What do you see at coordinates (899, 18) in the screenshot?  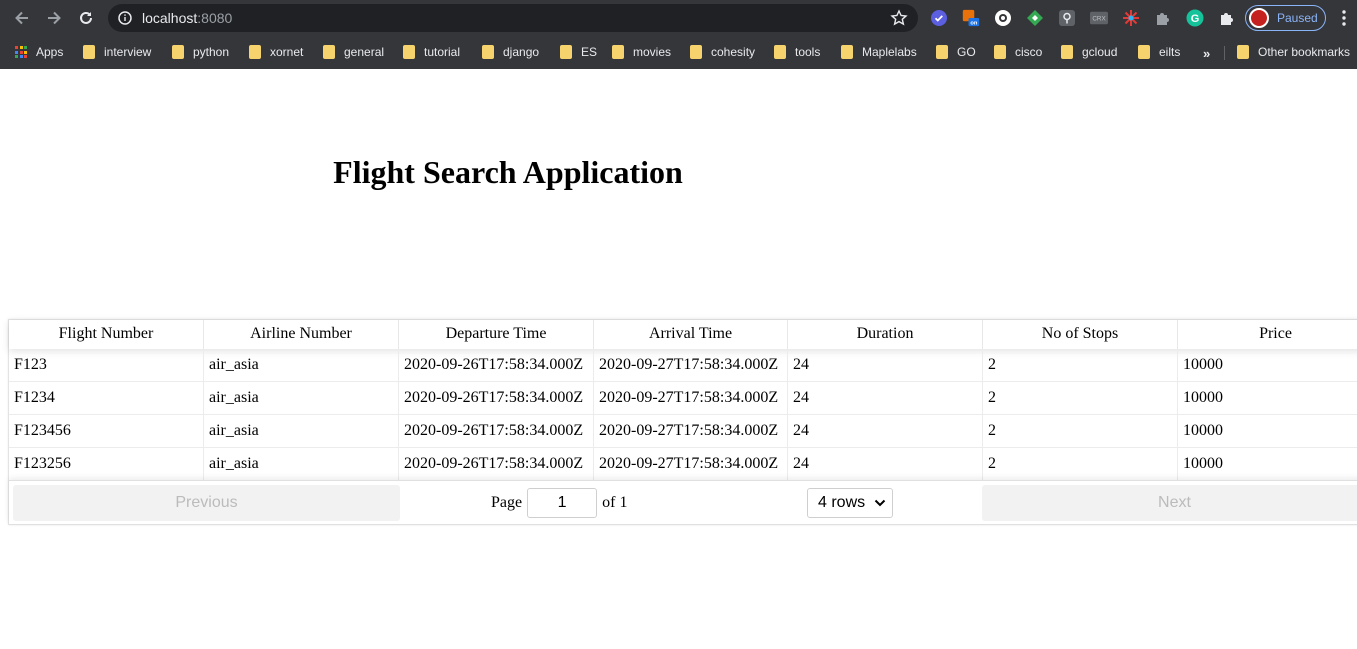 I see `bookmark-star-icon` at bounding box center [899, 18].